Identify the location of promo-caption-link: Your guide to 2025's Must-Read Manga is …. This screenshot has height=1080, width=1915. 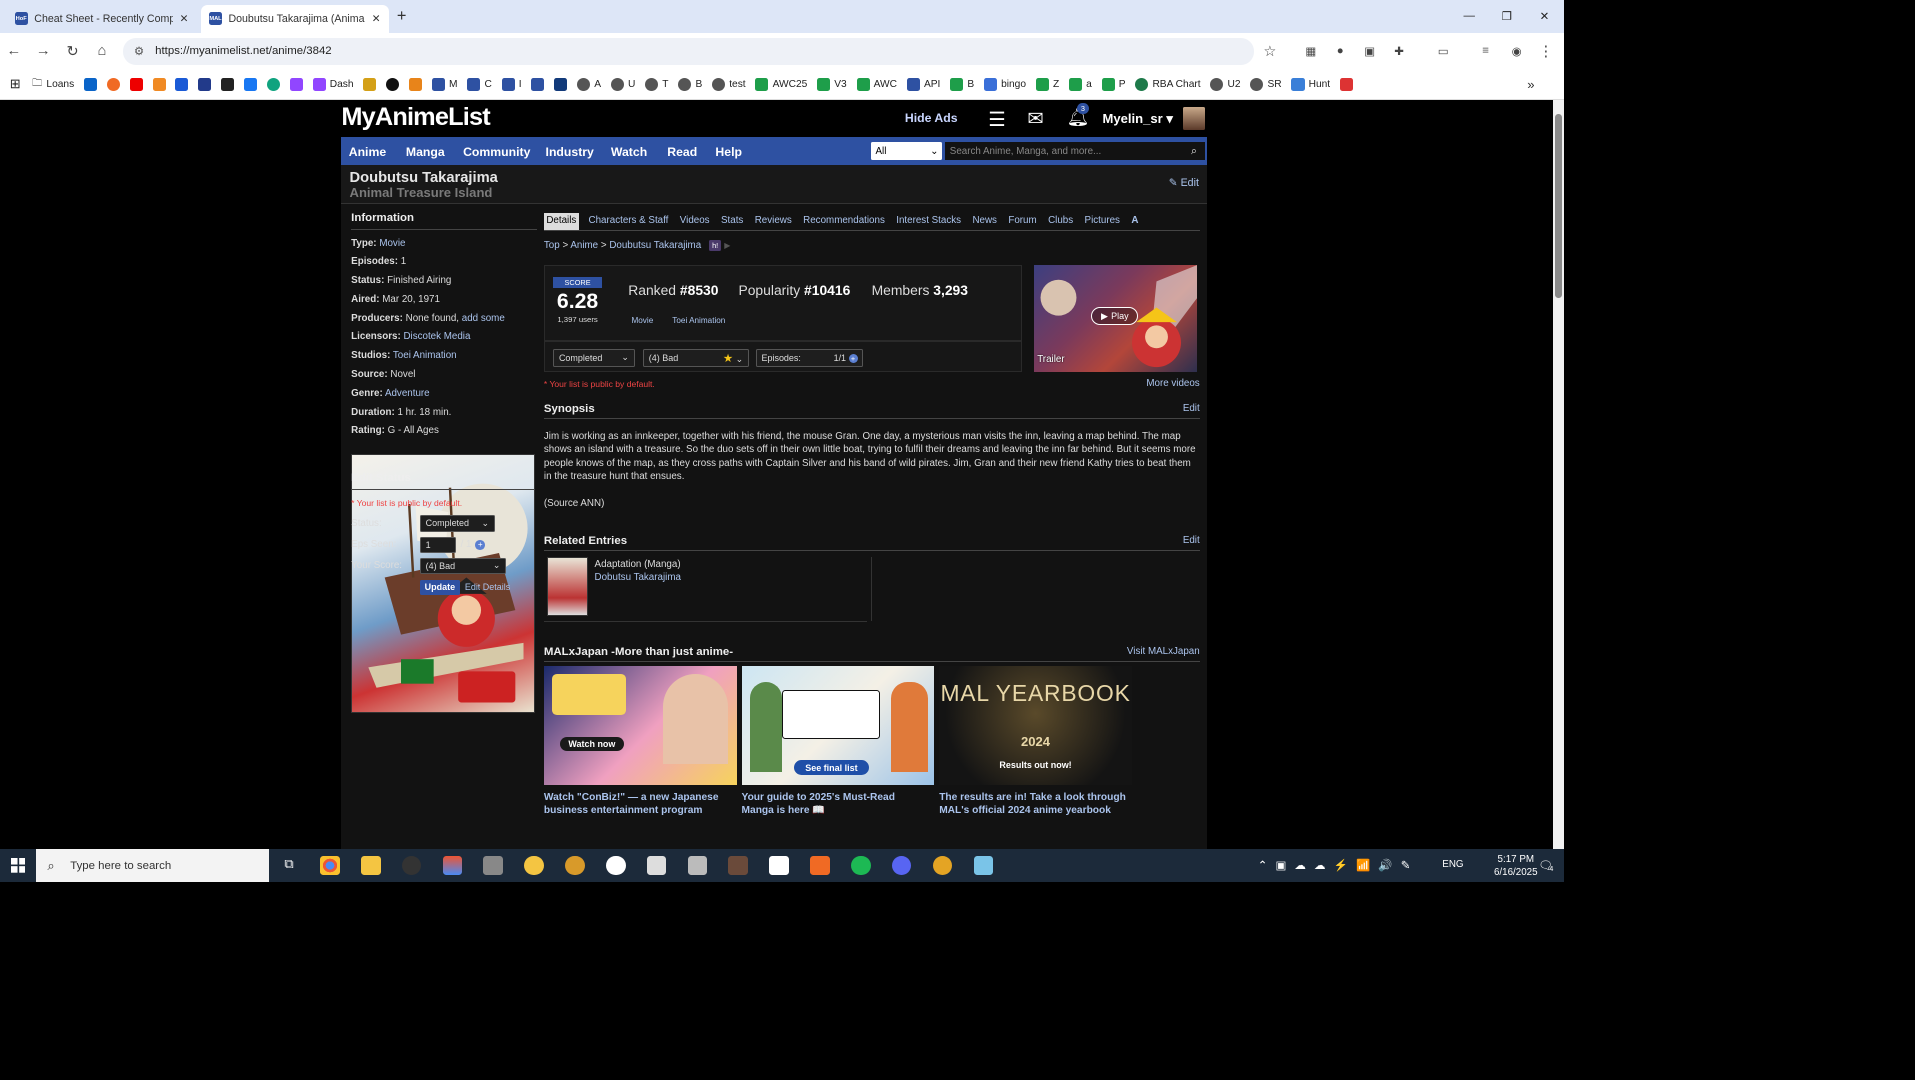
(832, 804).